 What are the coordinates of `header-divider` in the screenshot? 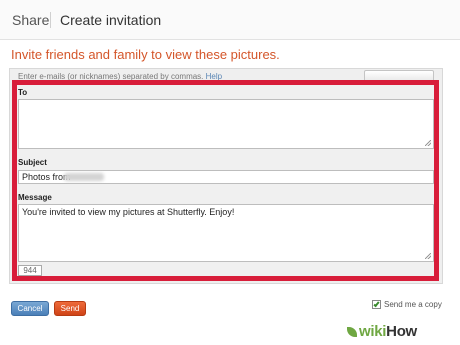 It's located at (50, 20).